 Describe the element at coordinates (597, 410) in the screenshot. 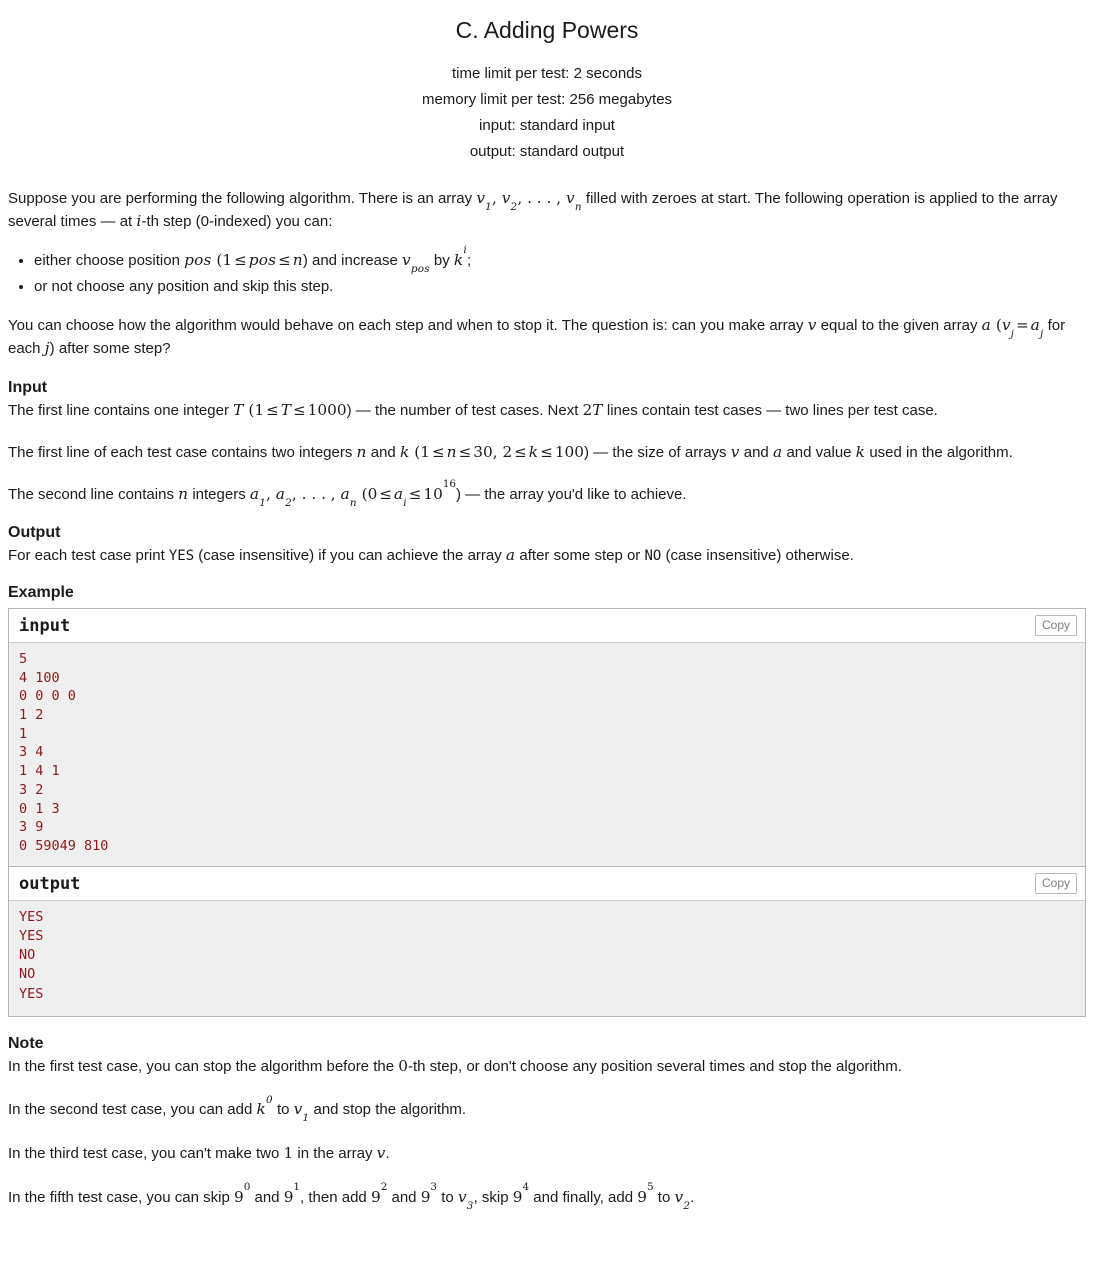

I see `math-T-3: T` at that location.